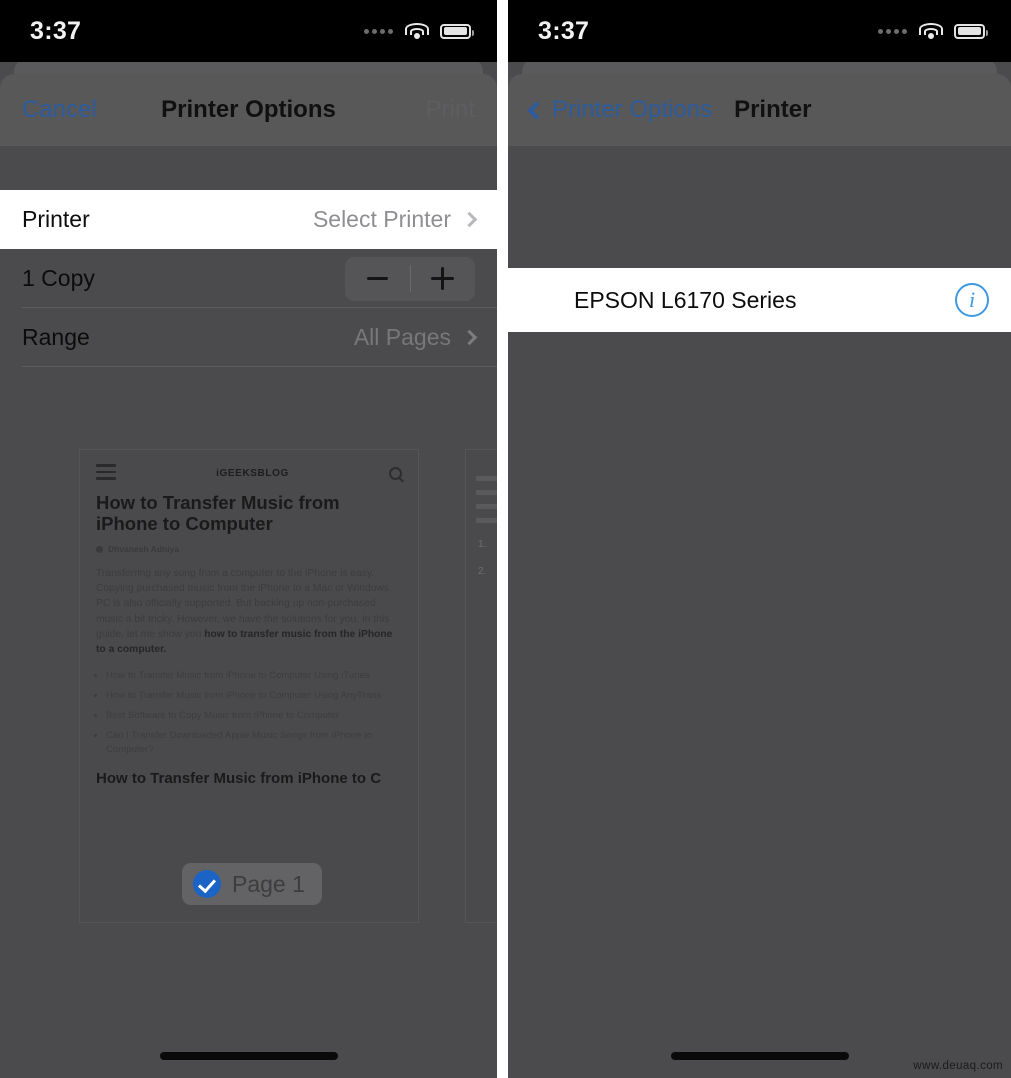  I want to click on row-printer: Printer Select Printer, so click(248, 219).